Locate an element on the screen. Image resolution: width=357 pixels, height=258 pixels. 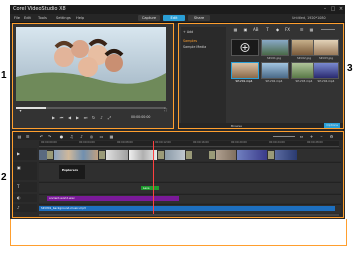
repeat-icon: ↻ is located at coordinates (93, 117).